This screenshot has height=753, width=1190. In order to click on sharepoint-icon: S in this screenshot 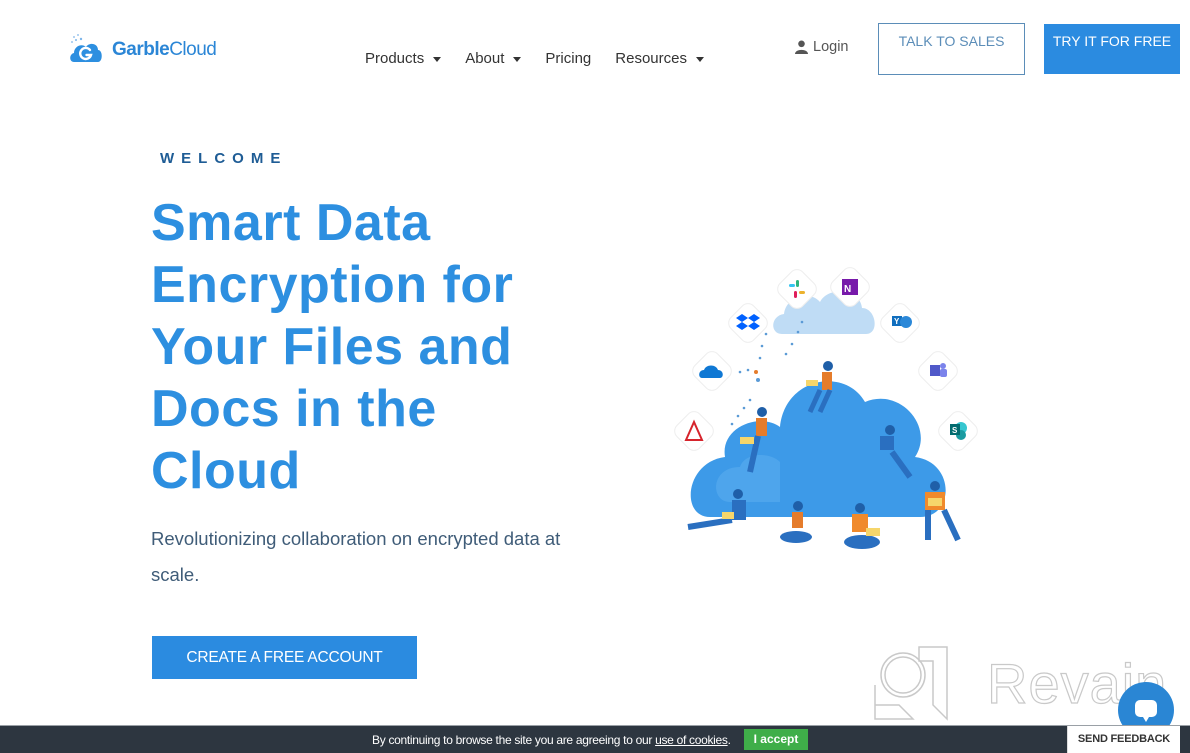, I will do `click(958, 431)`.